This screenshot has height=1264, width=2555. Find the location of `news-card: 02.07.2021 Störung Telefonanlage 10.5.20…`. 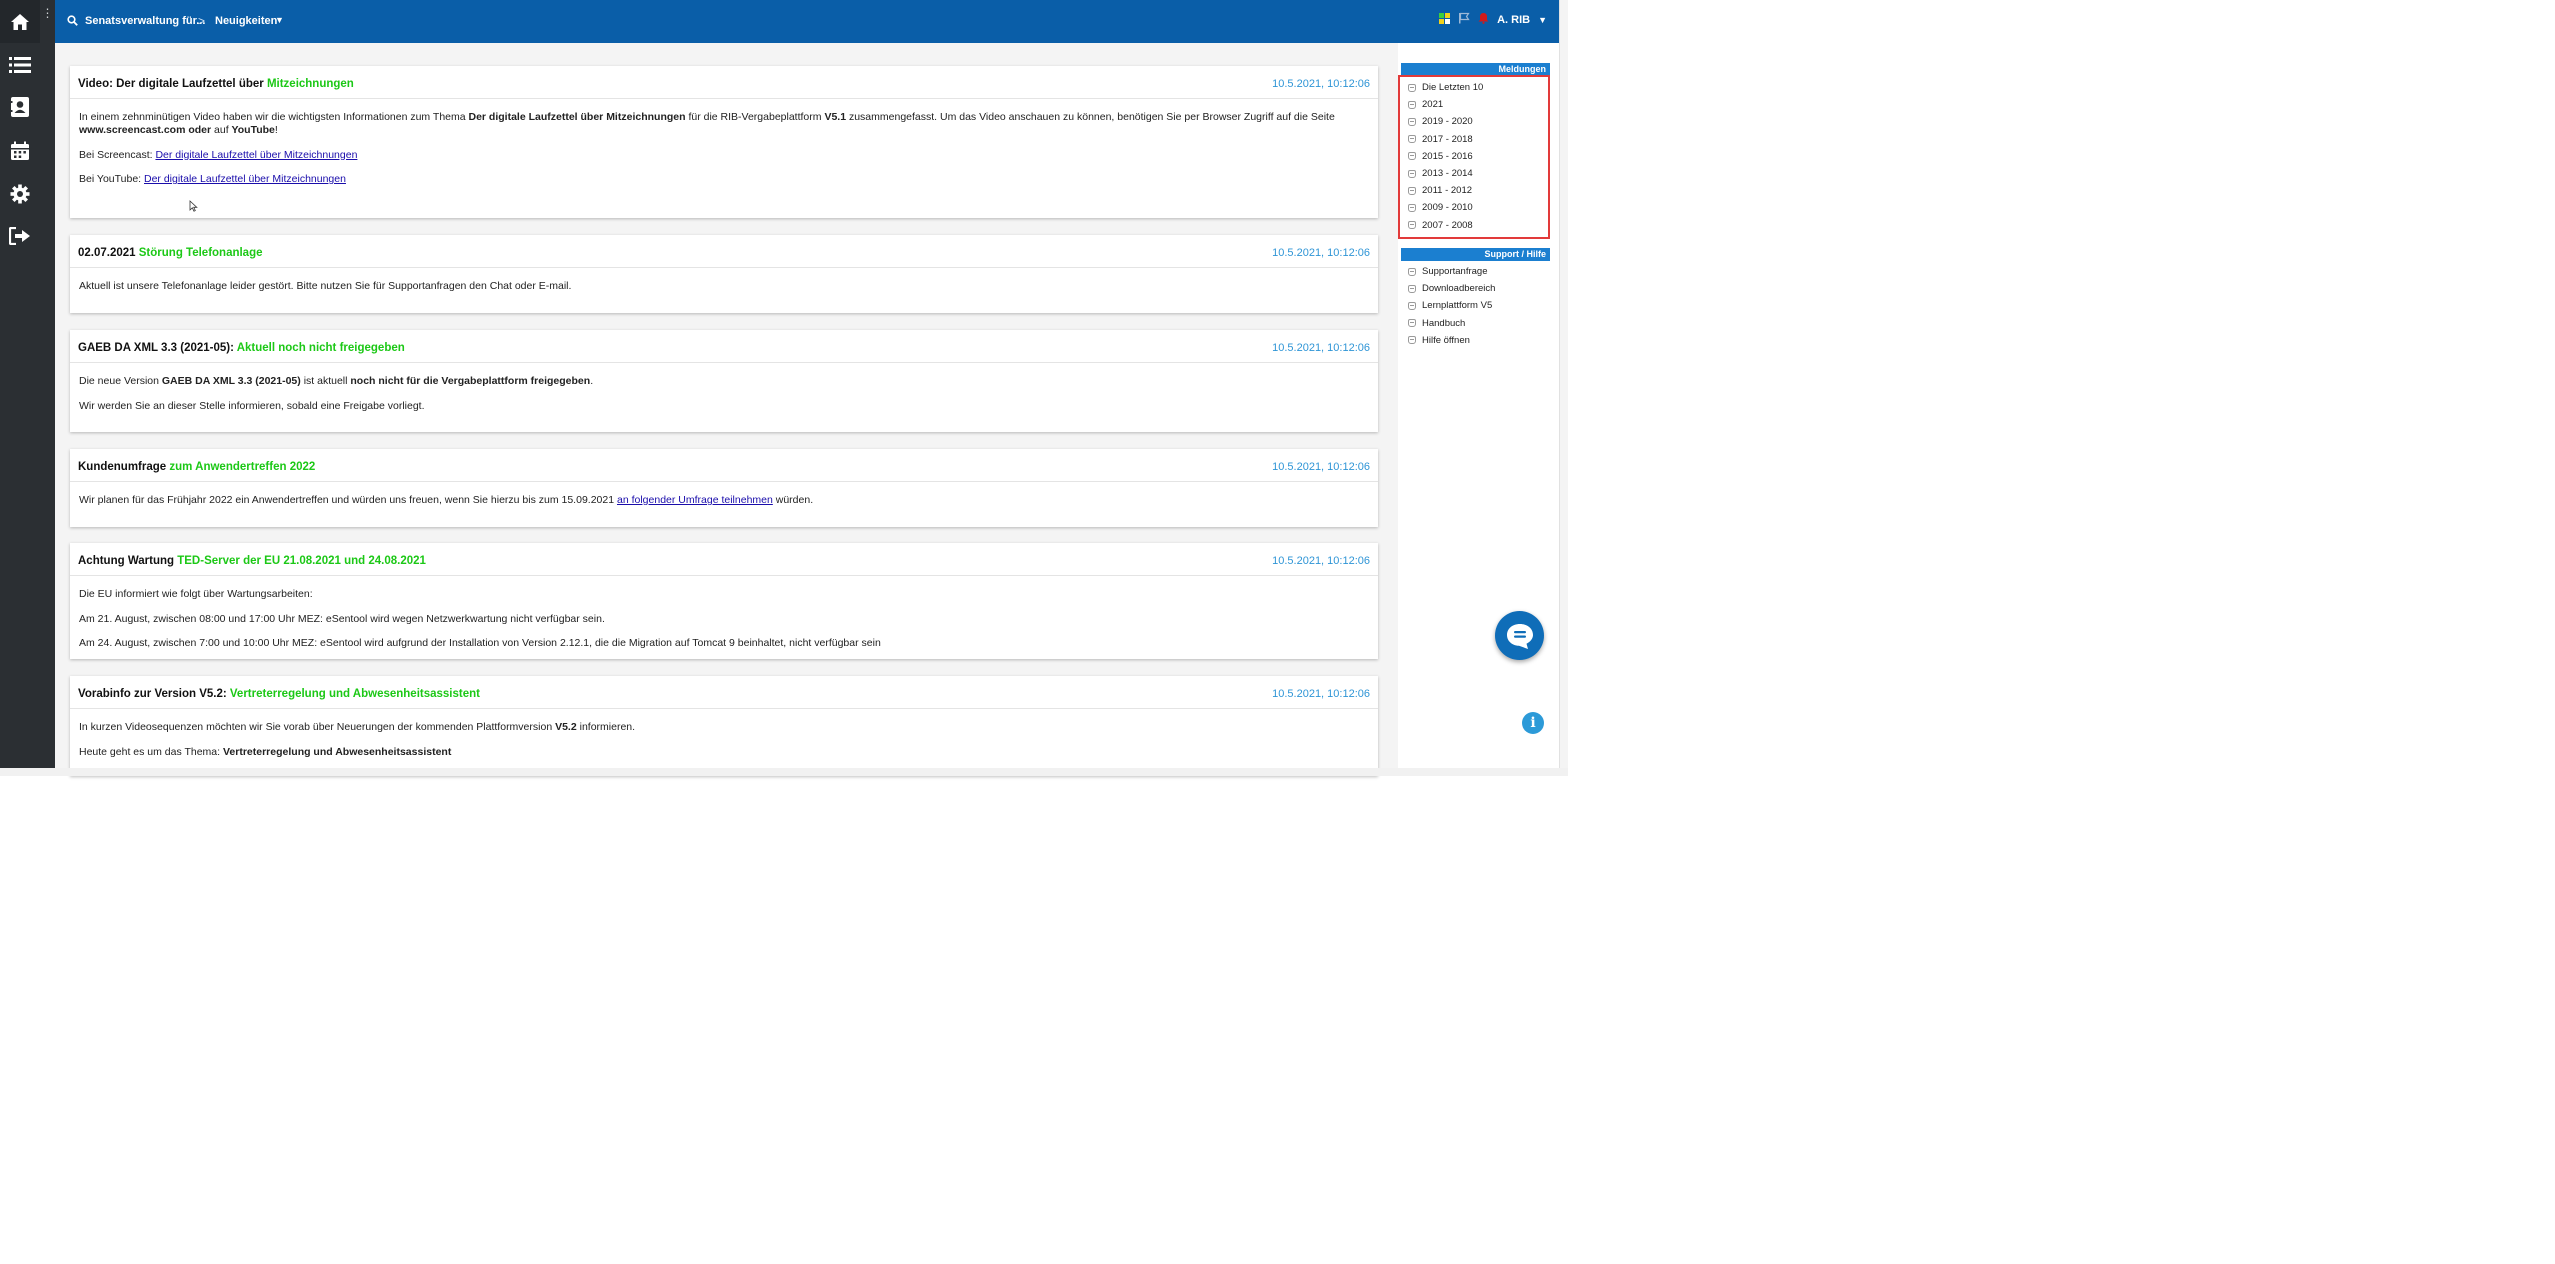

news-card: 02.07.2021 Störung Telefonanlage 10.5.20… is located at coordinates (724, 274).